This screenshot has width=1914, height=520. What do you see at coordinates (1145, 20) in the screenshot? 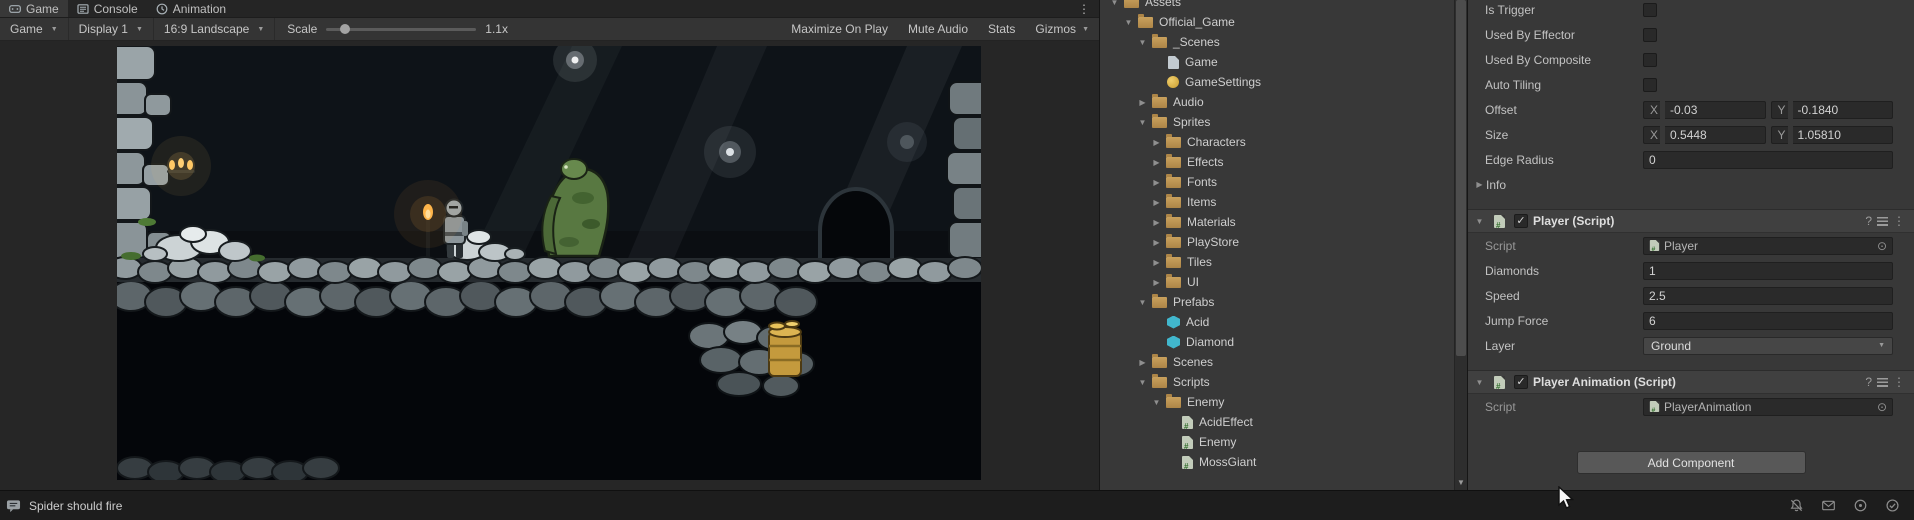
I see `folder-icon` at bounding box center [1145, 20].